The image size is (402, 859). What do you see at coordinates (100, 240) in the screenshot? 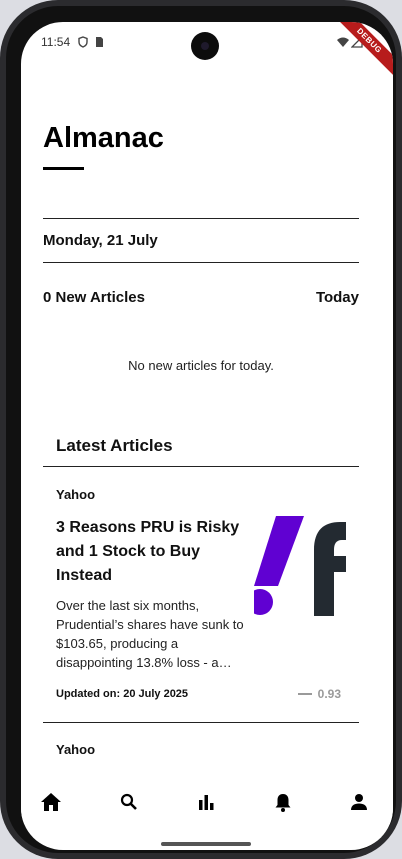
I see `current-date: Monday, 21 July` at bounding box center [100, 240].